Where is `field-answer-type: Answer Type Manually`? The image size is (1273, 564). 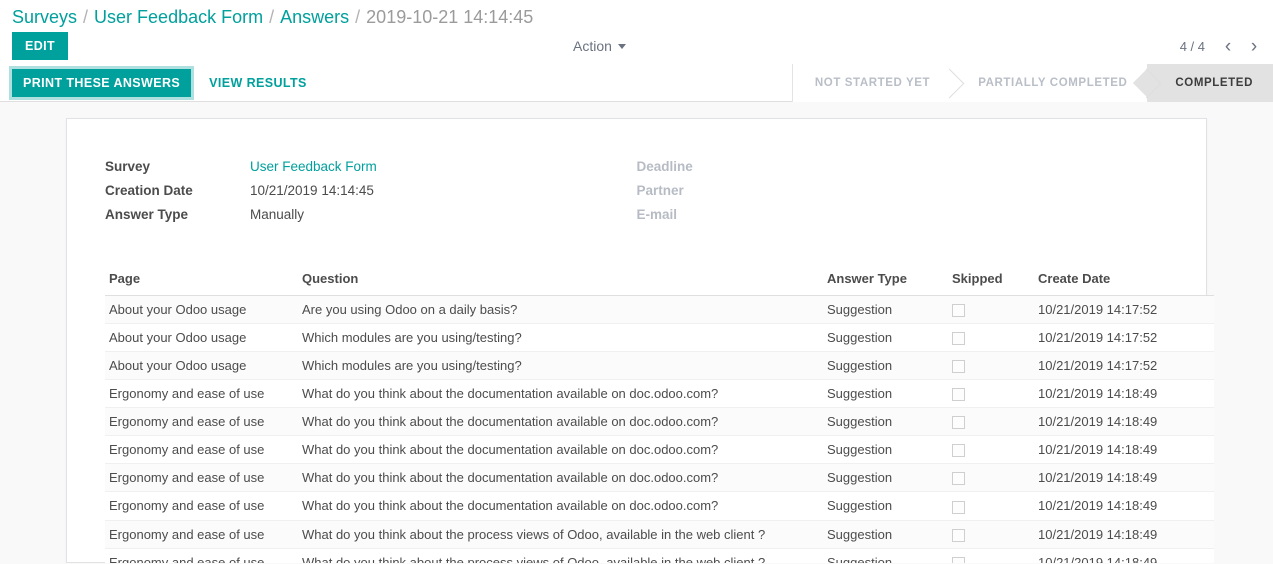 field-answer-type: Answer Type Manually is located at coordinates (371, 219).